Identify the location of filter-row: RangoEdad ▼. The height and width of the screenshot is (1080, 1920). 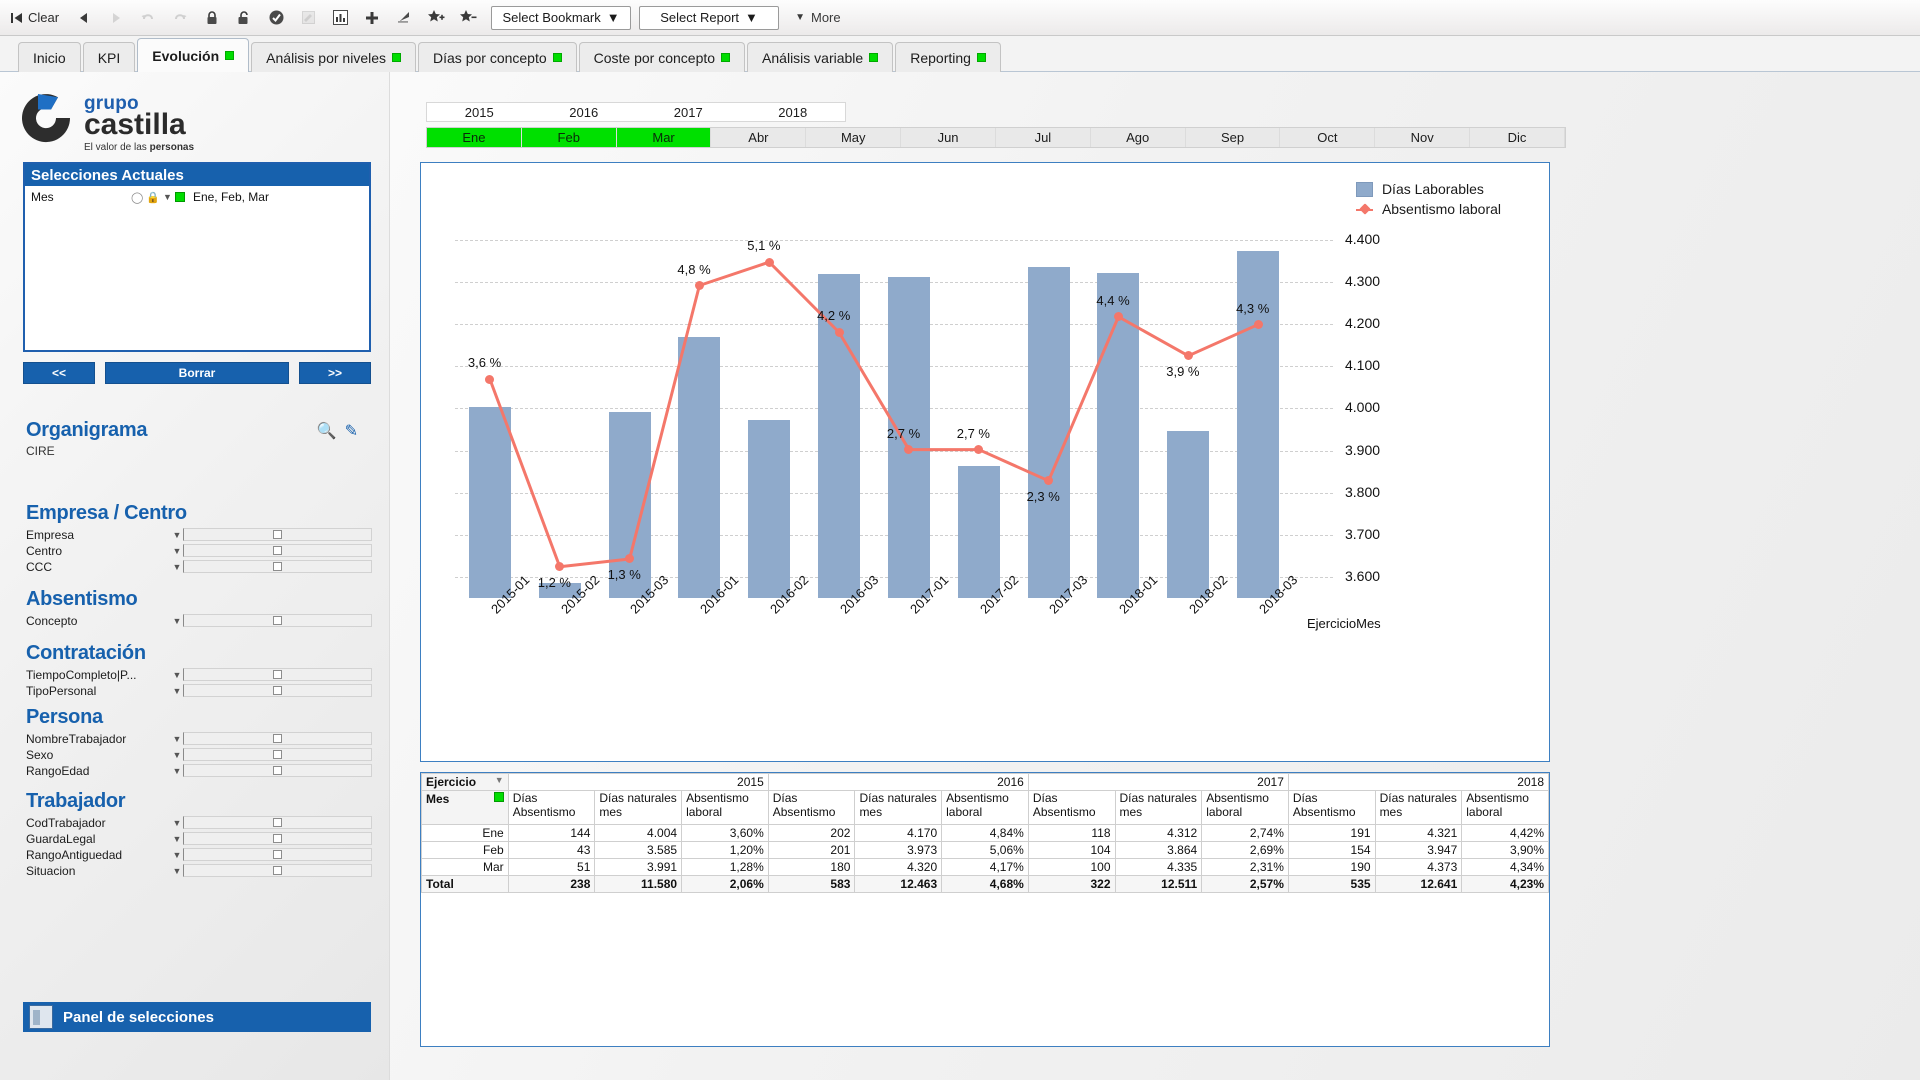
(199, 770).